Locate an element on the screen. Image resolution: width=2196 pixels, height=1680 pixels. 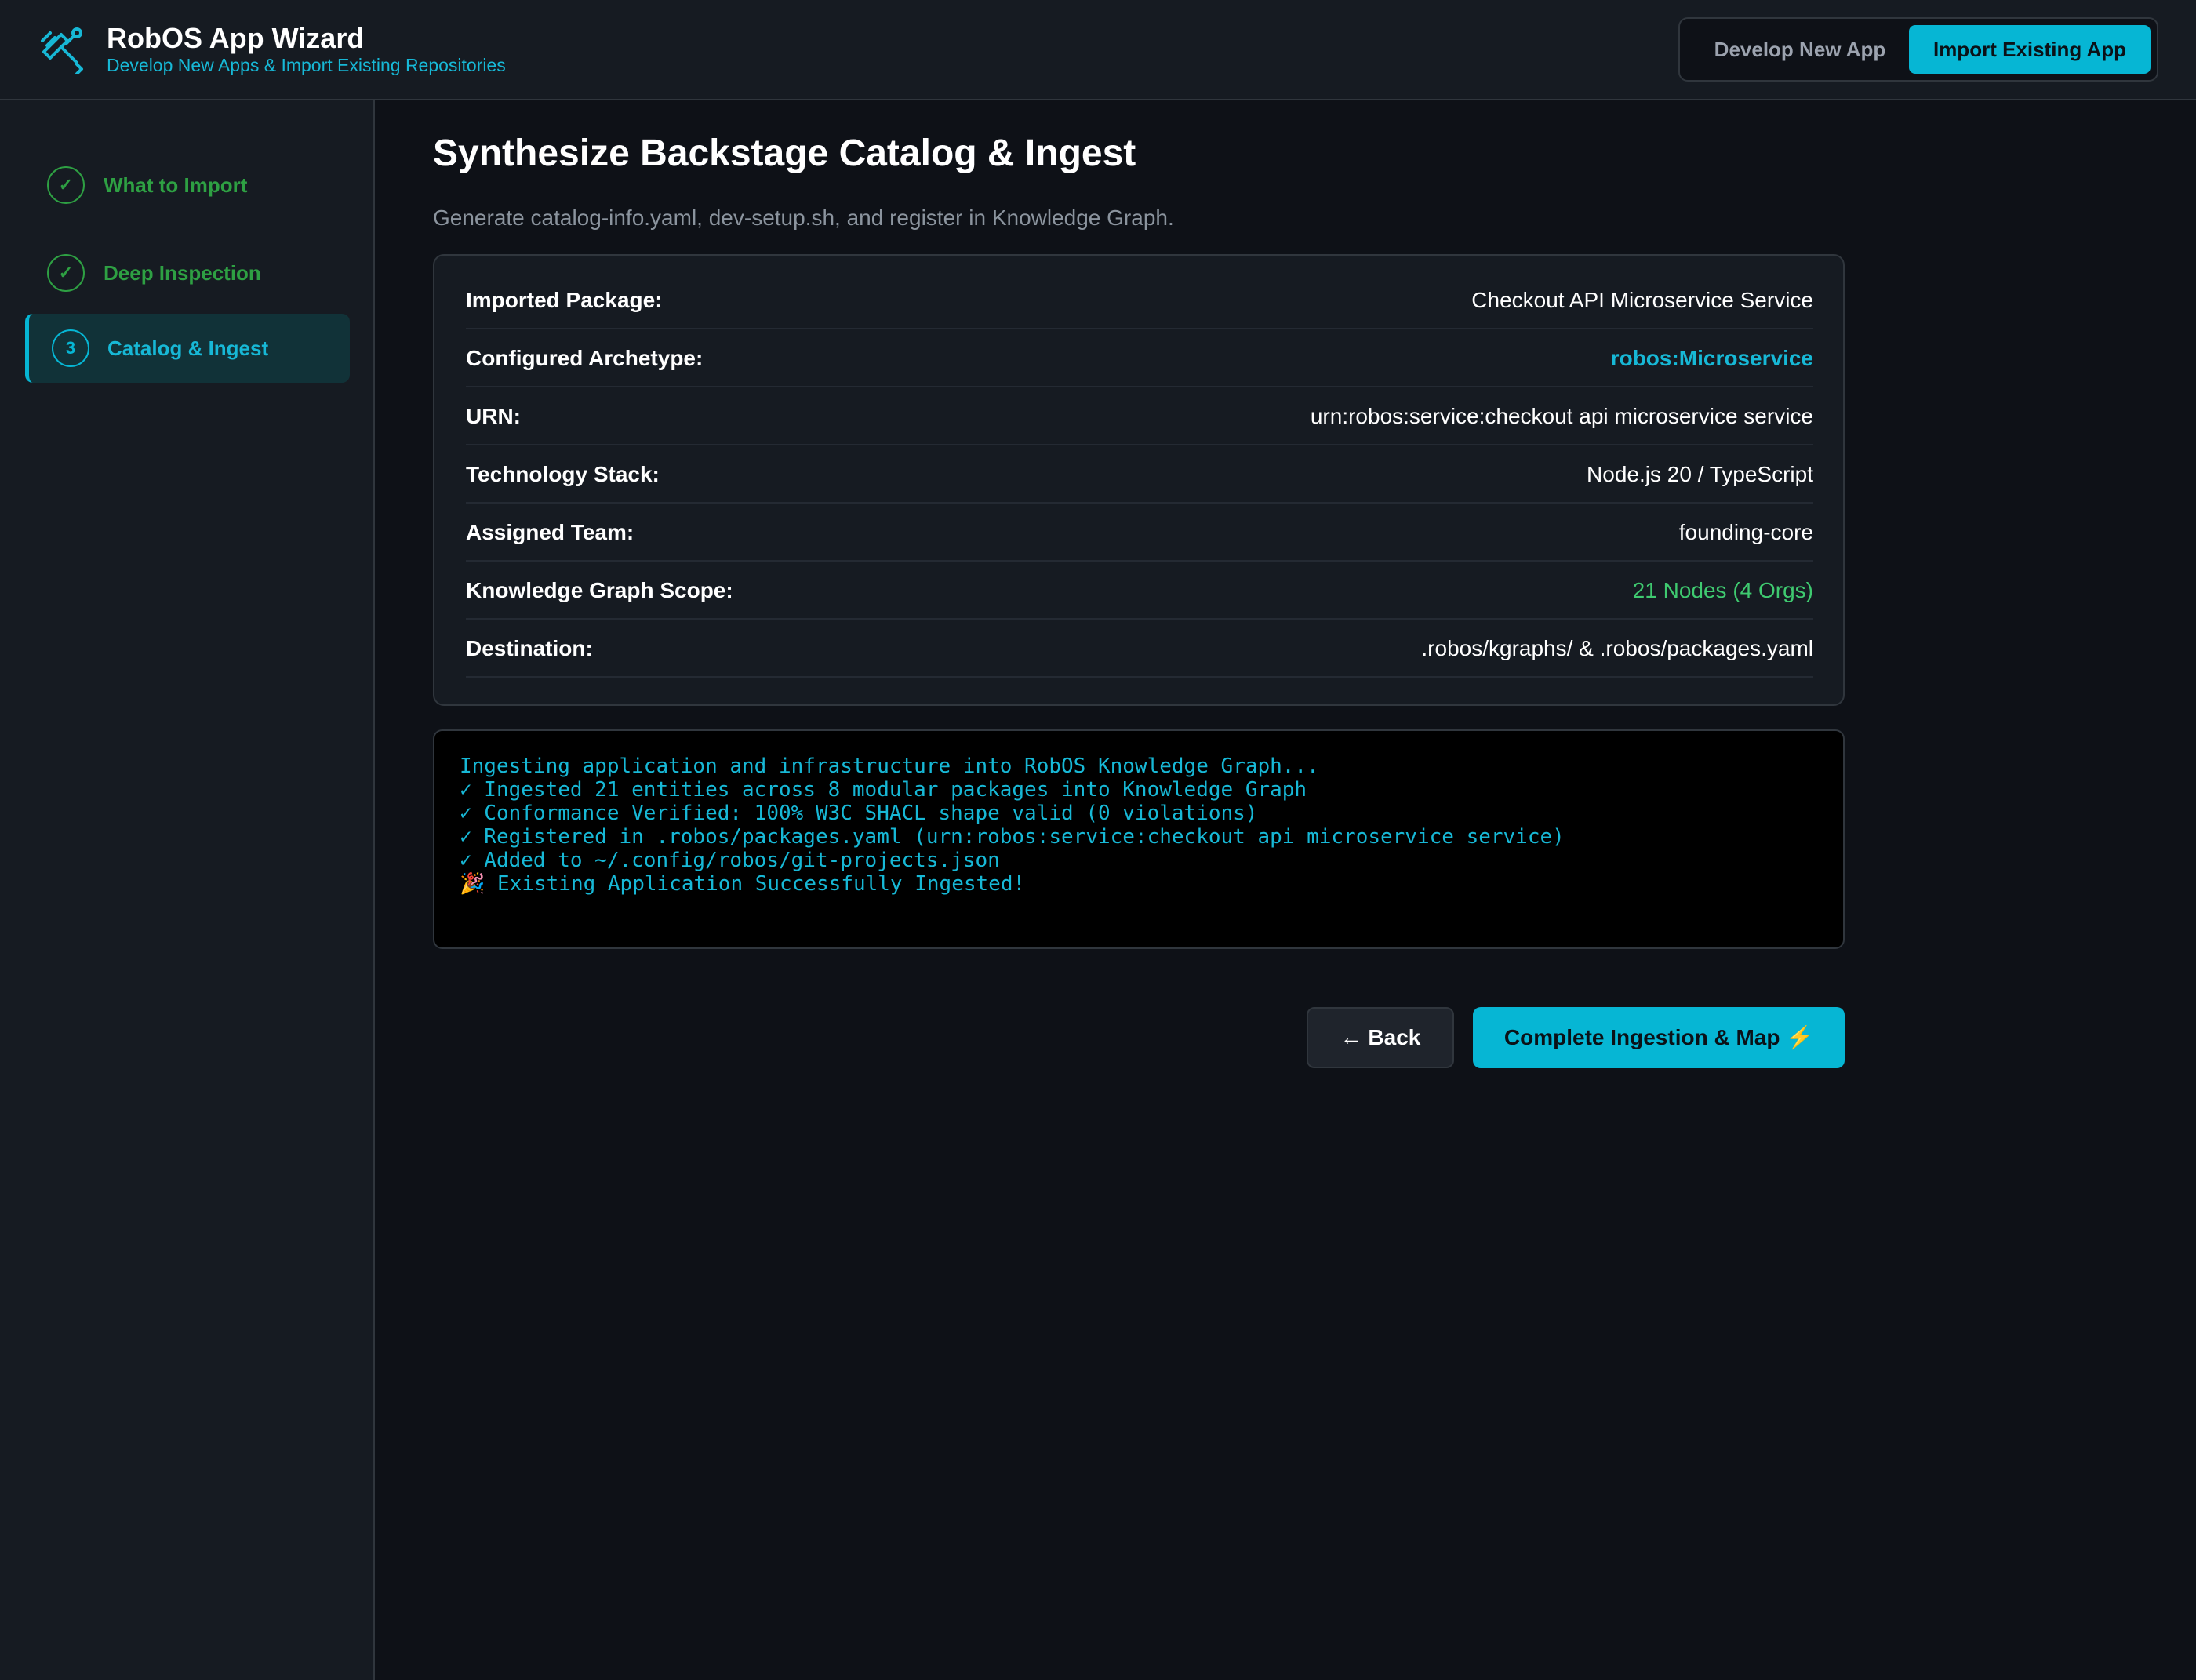
step-label: Deep Inspection is located at coordinates (182, 273).